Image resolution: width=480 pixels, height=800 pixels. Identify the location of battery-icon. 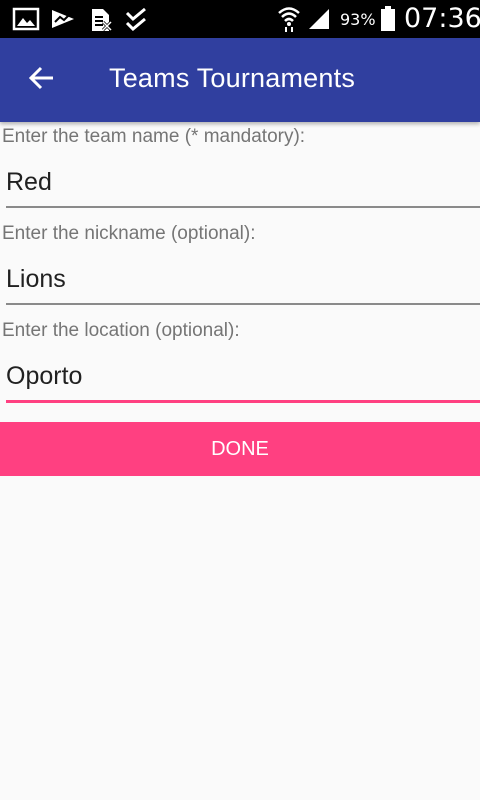
(388, 21).